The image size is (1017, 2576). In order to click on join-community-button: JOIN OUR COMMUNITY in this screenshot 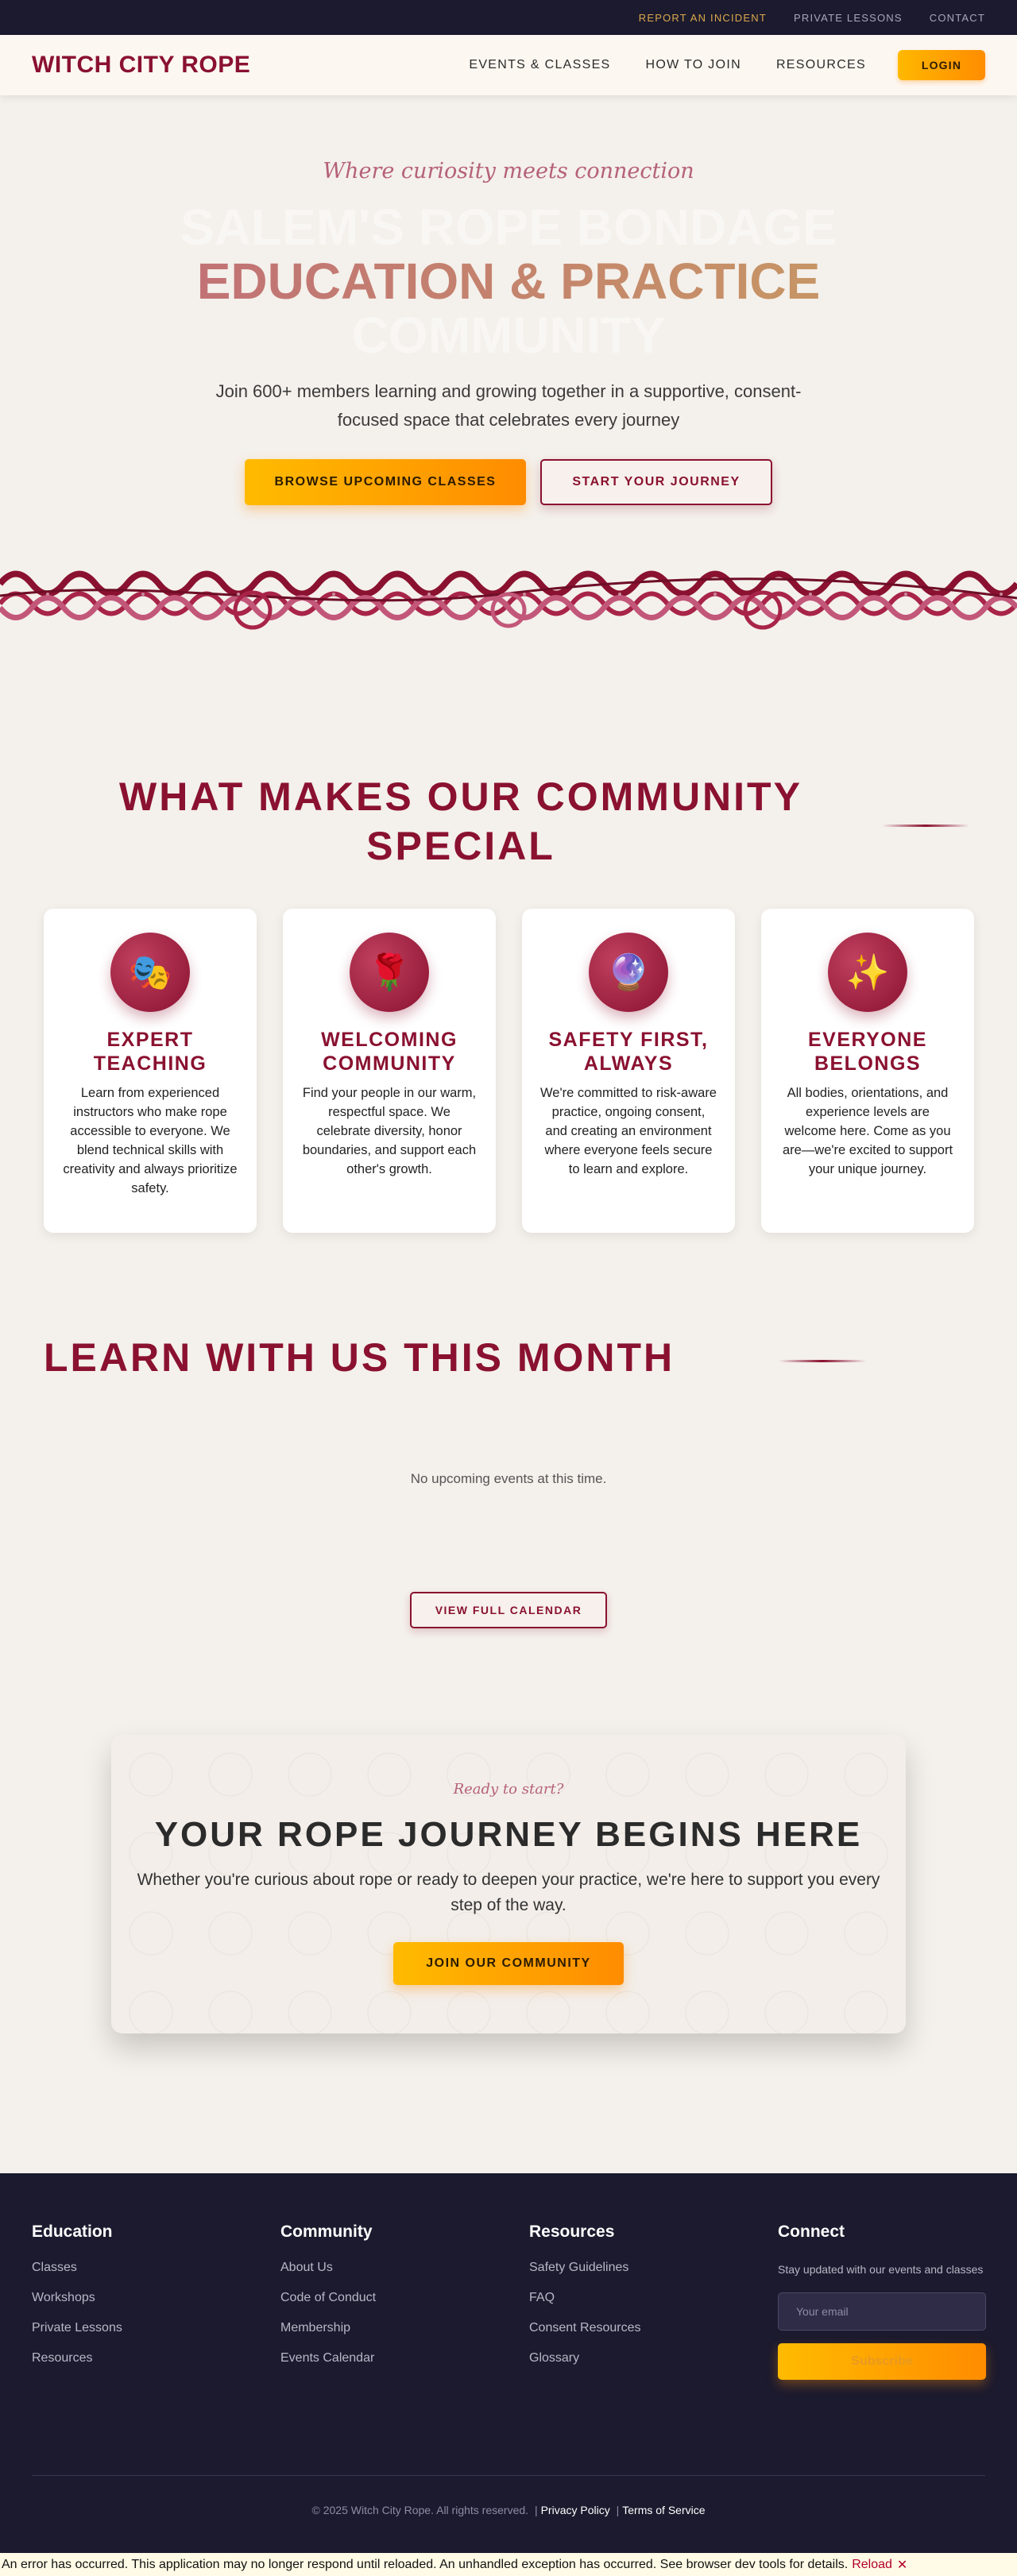, I will do `click(508, 1963)`.